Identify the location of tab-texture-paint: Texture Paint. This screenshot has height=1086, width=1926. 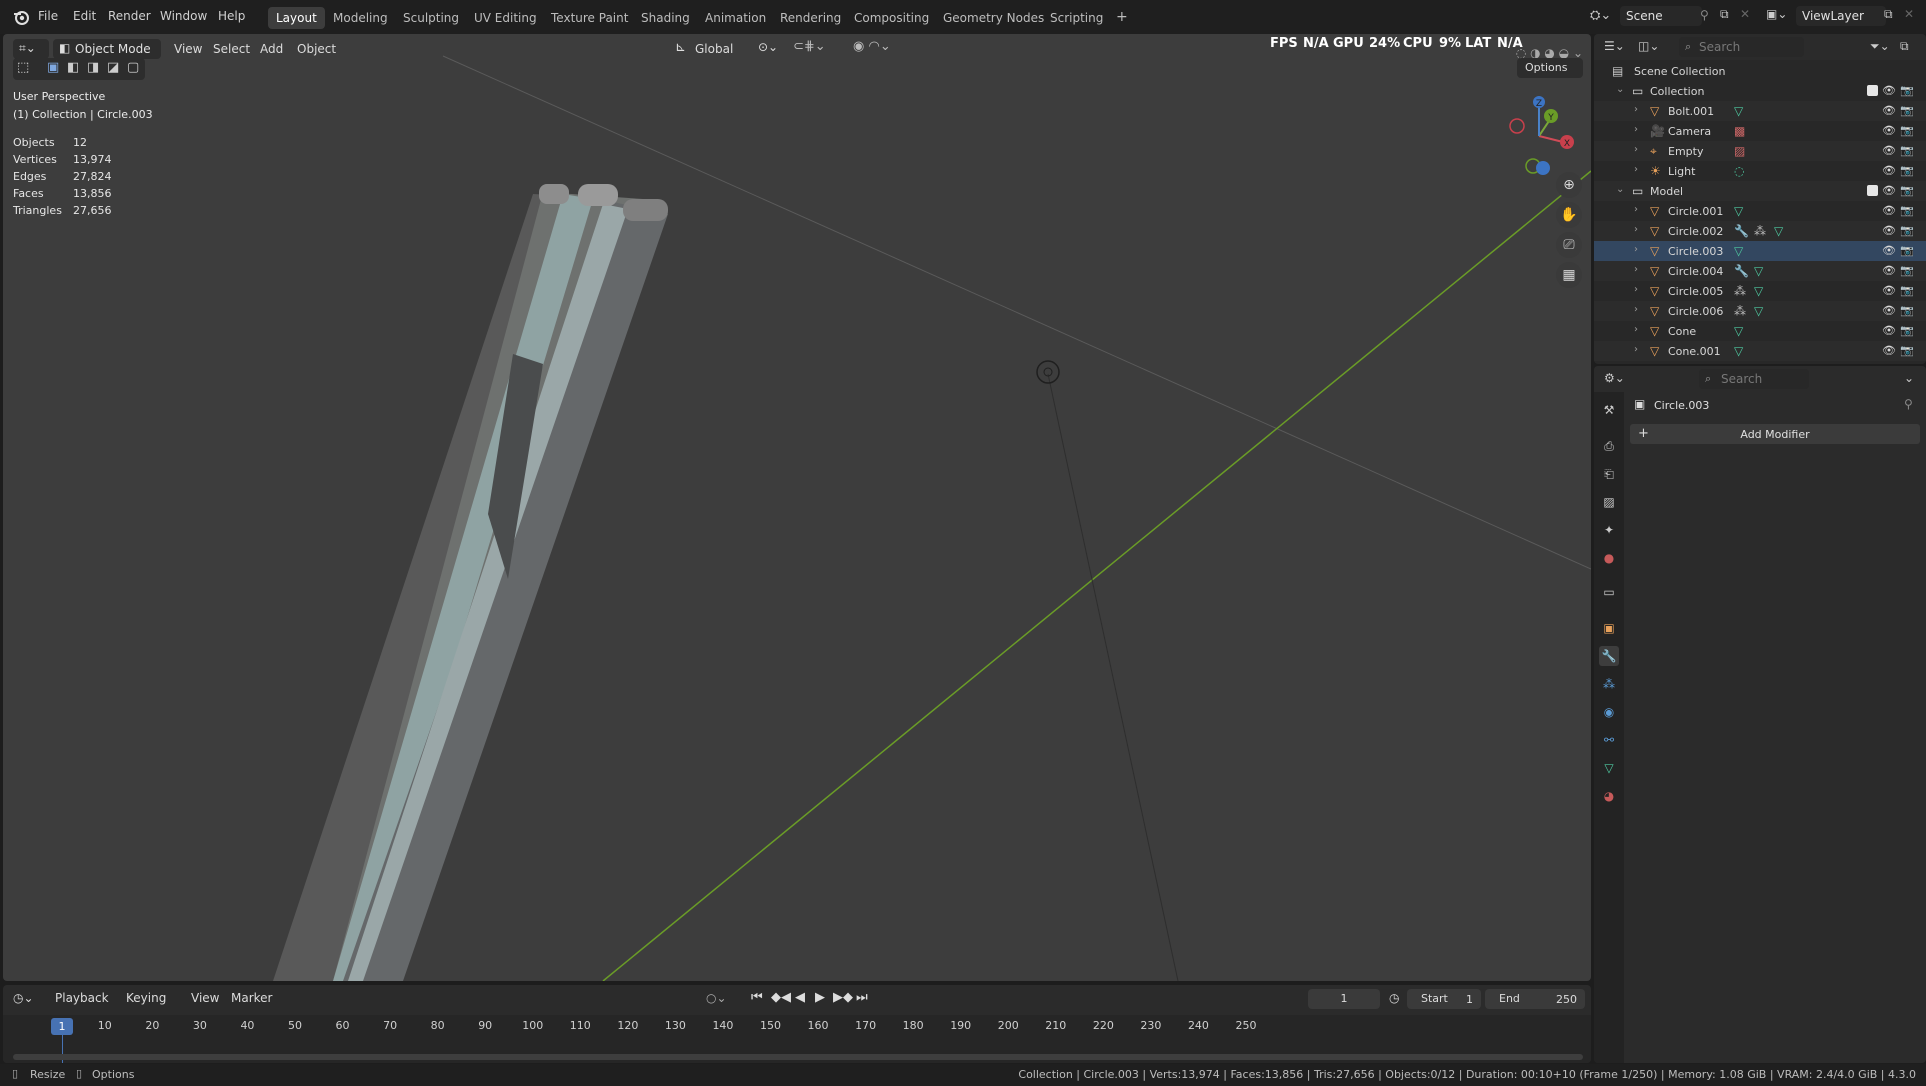
(589, 18).